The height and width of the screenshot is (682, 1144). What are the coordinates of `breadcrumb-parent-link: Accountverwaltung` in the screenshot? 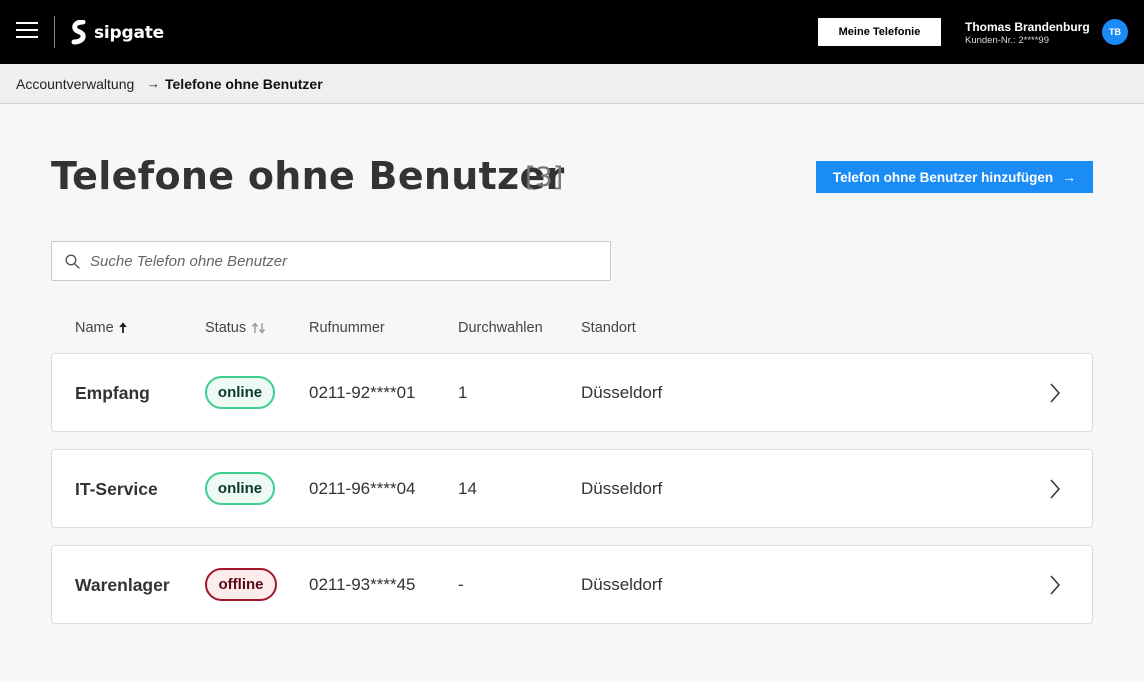 It's located at (75, 84).